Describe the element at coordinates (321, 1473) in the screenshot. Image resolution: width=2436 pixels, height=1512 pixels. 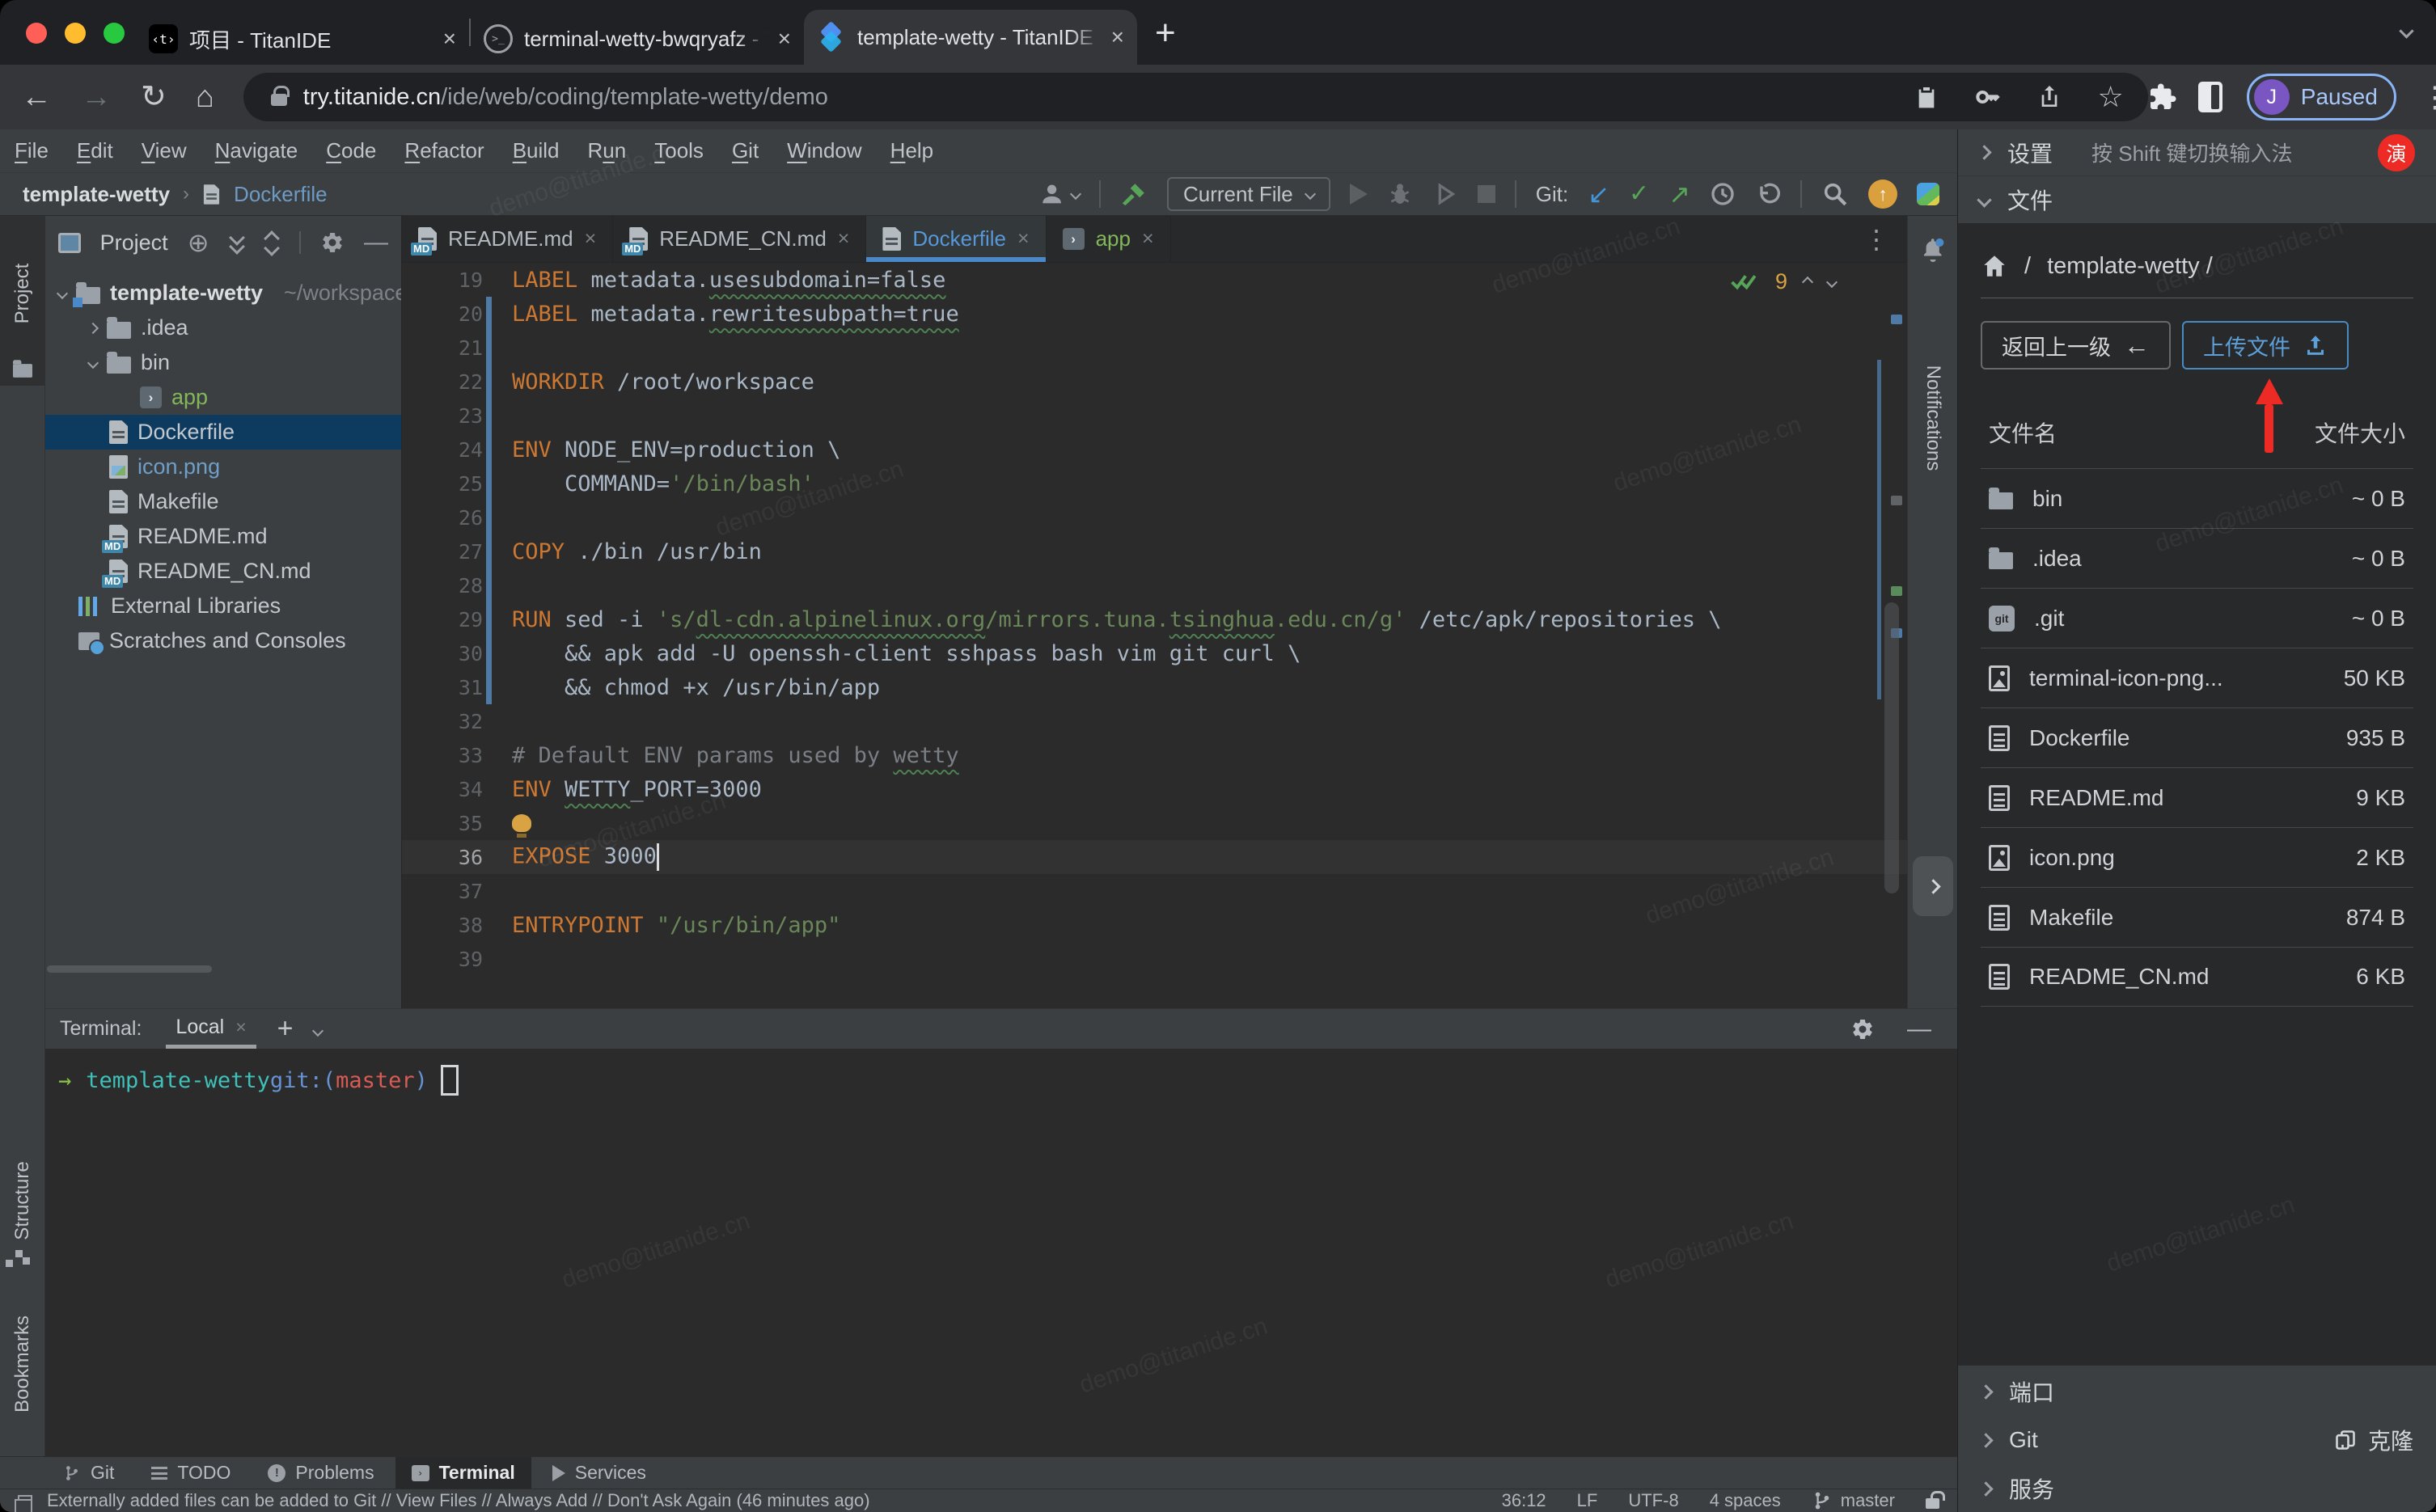
I see `tool-window-button-problems: ! Problems` at that location.